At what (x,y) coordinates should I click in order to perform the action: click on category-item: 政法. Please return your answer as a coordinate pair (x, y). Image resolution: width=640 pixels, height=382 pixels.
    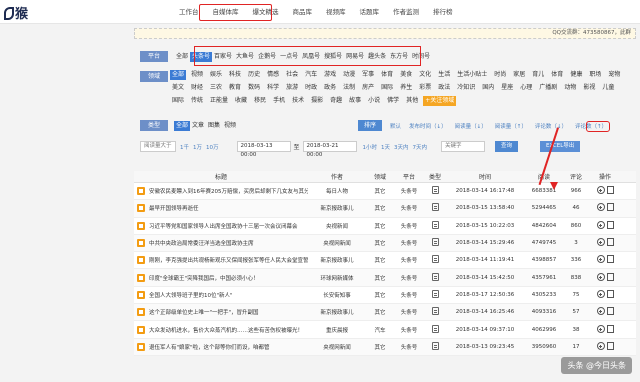
    Looking at the image, I should click on (444, 88).